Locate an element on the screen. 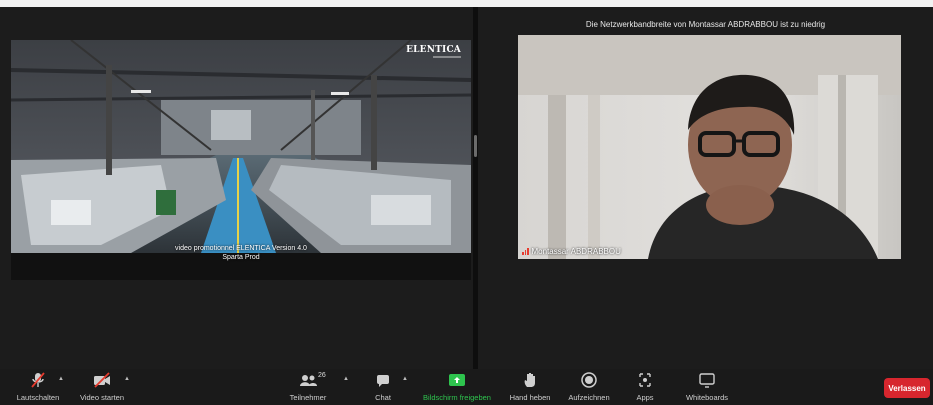 This screenshot has width=933, height=405. brand-logo-underline is located at coordinates (447, 57).